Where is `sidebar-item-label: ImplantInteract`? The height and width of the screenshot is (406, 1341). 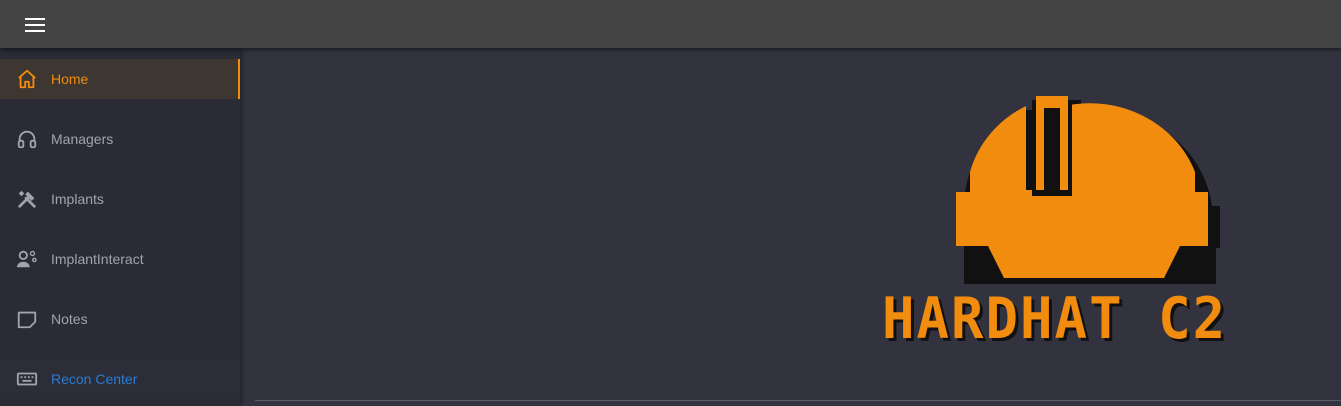
sidebar-item-label: ImplantInteract is located at coordinates (97, 259).